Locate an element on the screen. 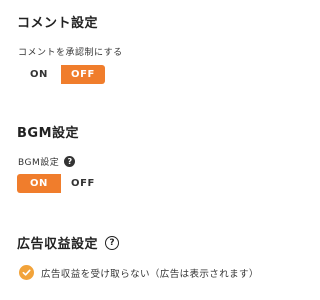 This screenshot has height=300, width=320. comment-approval-label: コメントを承認制にする is located at coordinates (70, 53).